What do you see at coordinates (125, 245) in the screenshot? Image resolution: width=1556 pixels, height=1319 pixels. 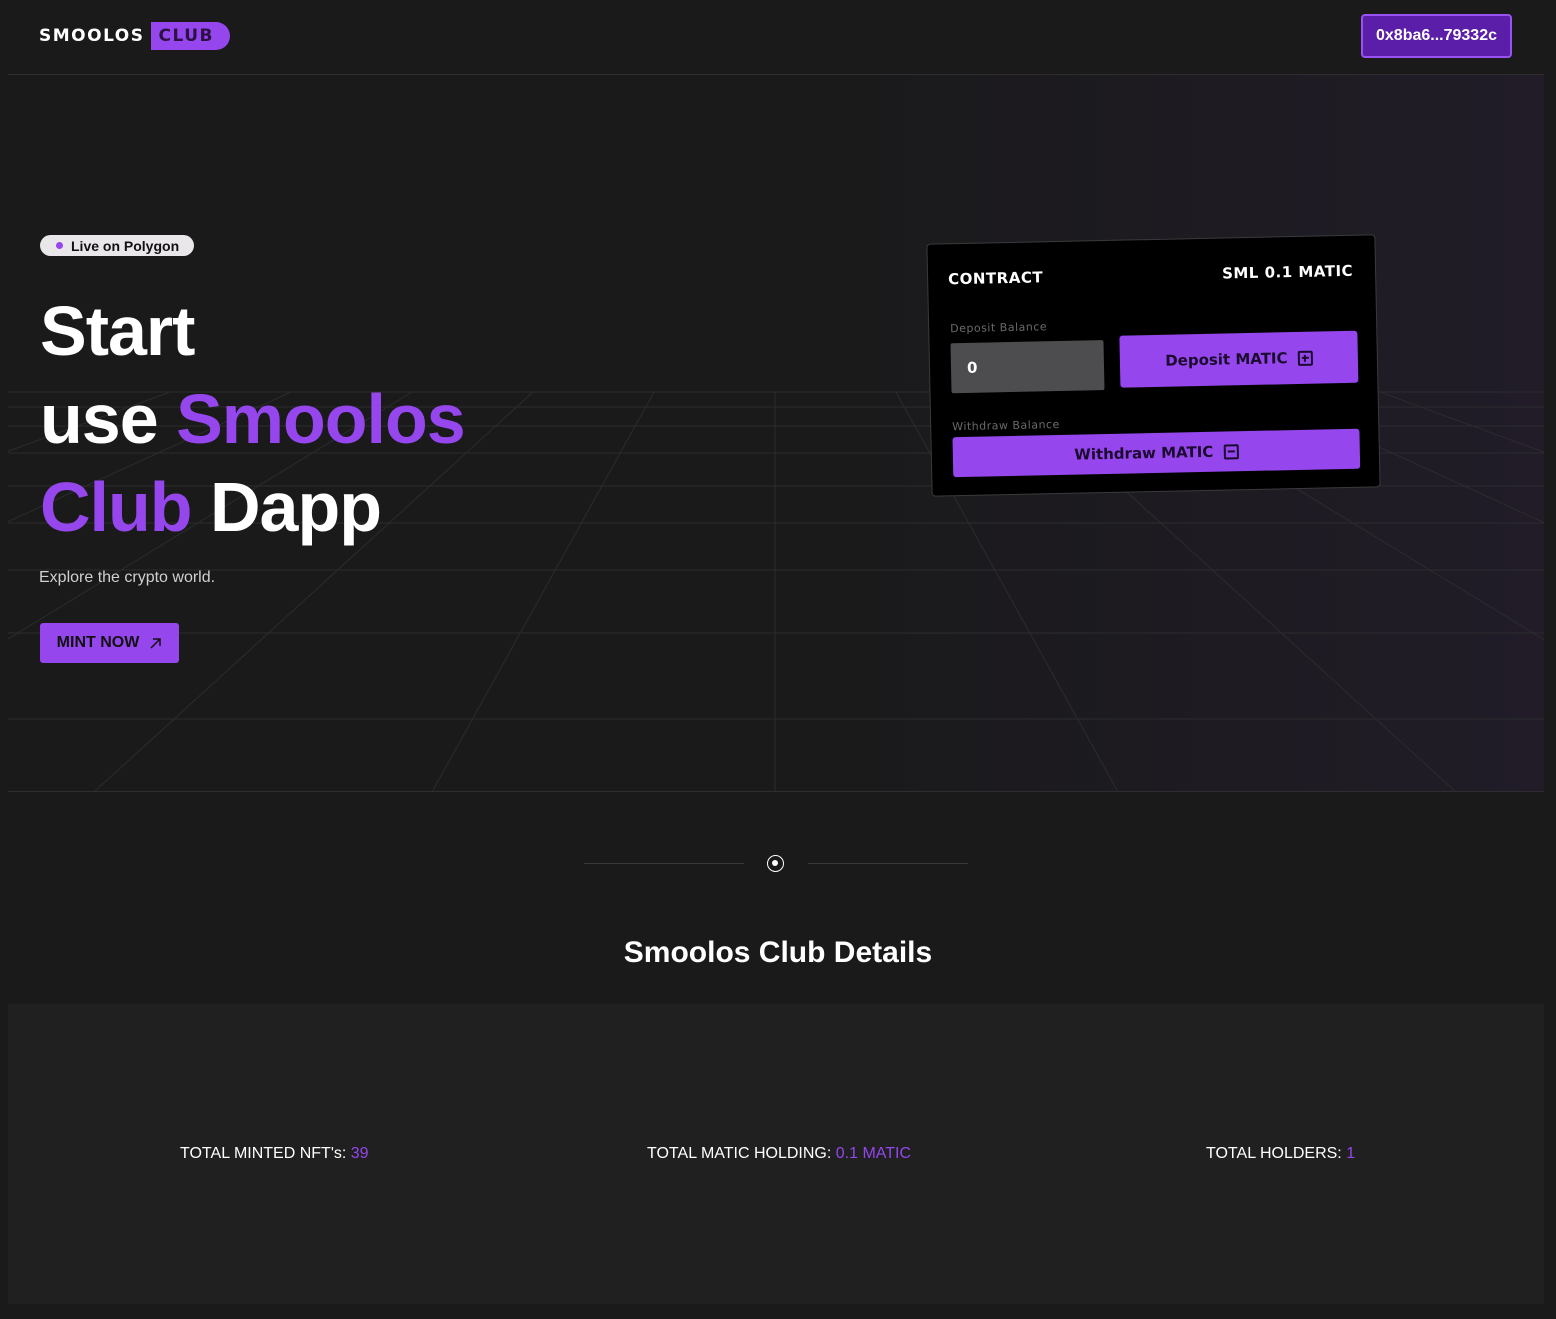 I see `badge-text: Live on Polygon` at bounding box center [125, 245].